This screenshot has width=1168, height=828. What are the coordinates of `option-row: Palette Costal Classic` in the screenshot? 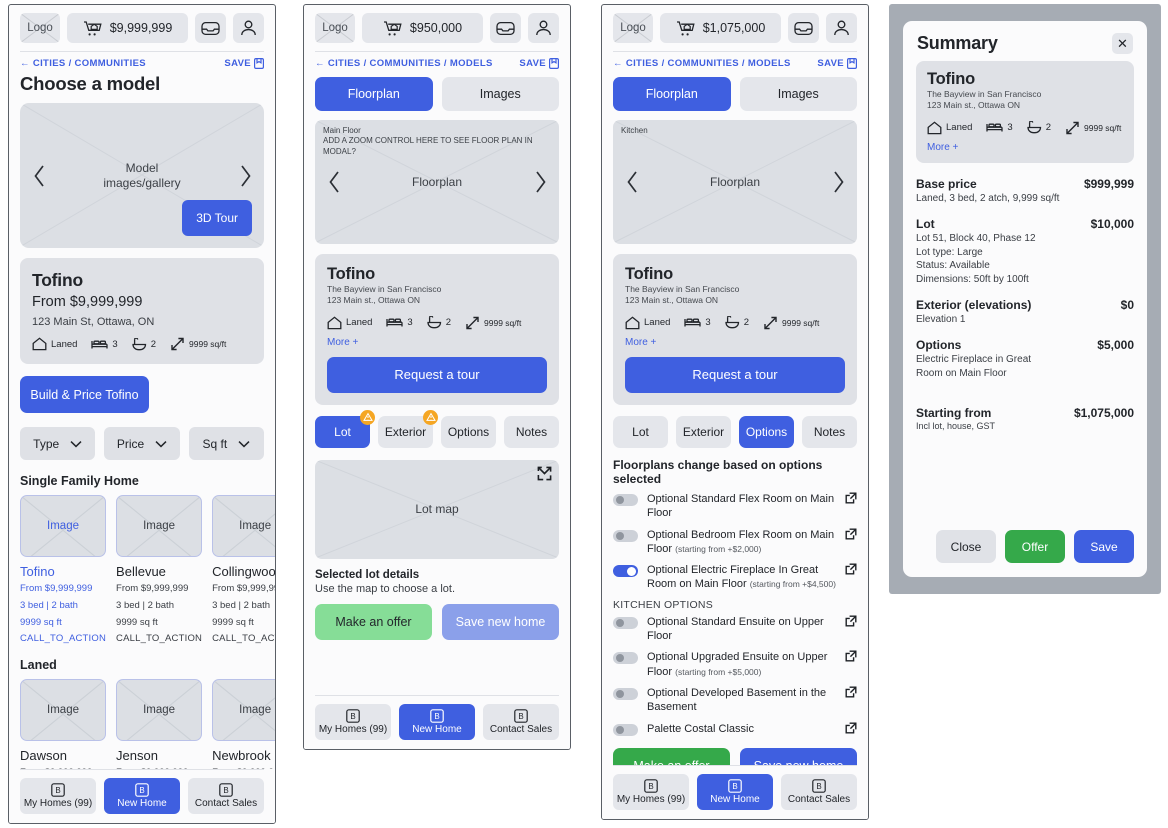 It's located at (735, 729).